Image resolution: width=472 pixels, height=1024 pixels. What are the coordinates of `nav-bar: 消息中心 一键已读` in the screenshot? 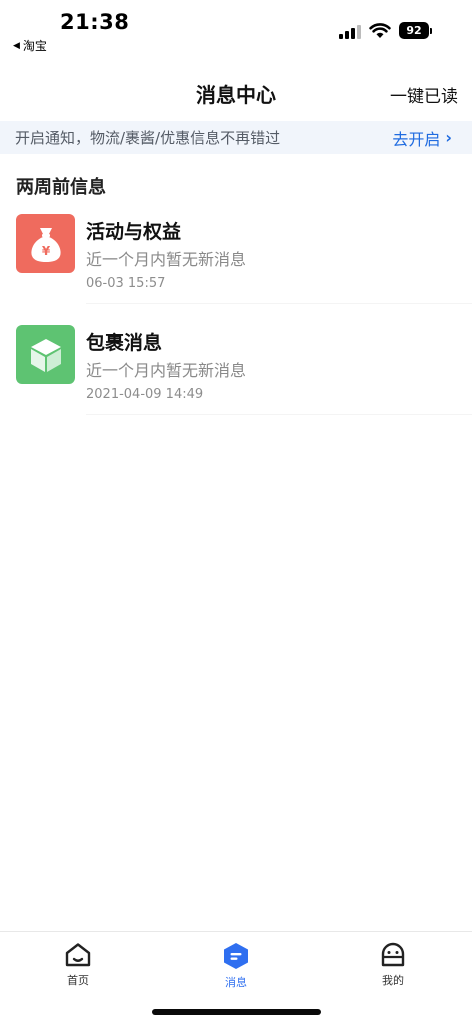 It's located at (236, 93).